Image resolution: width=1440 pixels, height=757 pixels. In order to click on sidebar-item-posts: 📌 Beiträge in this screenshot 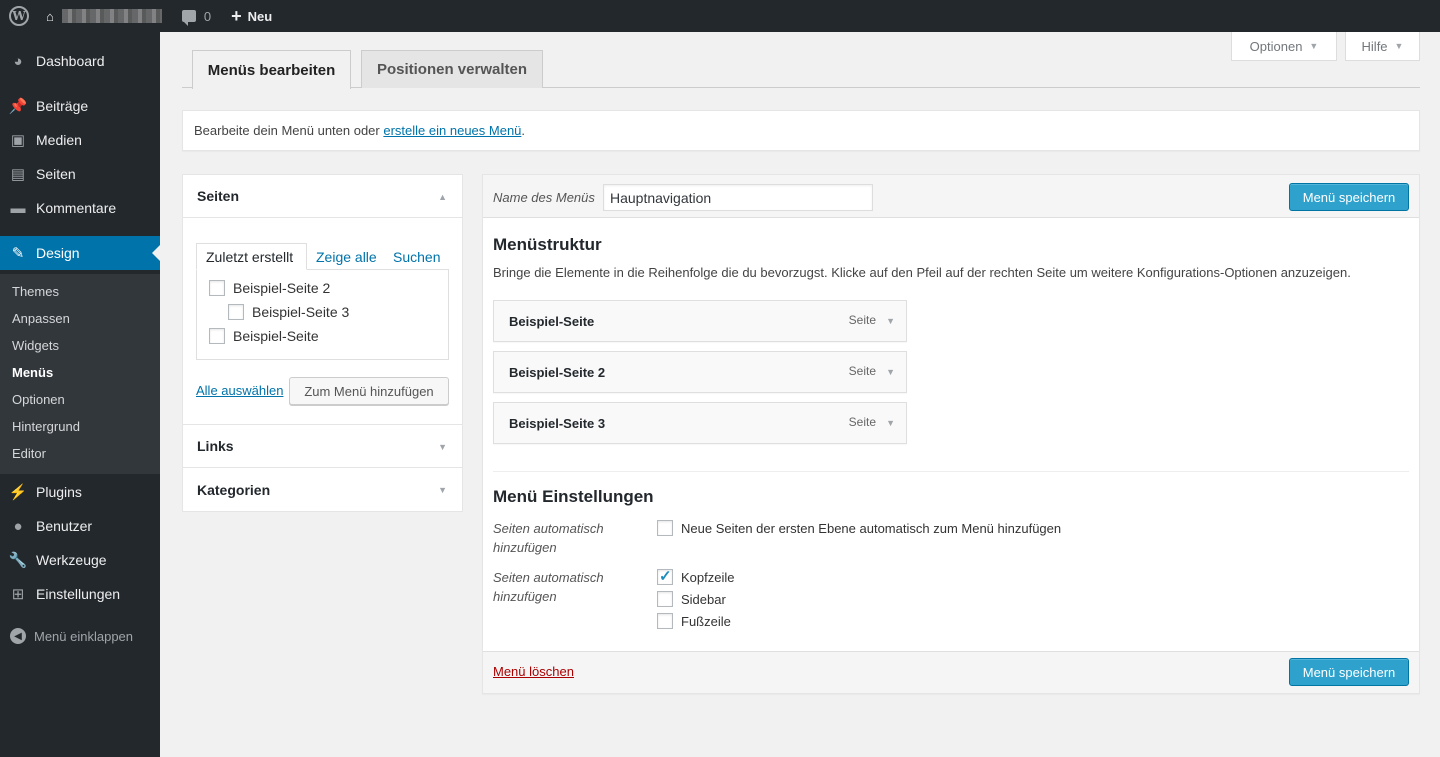, I will do `click(80, 106)`.